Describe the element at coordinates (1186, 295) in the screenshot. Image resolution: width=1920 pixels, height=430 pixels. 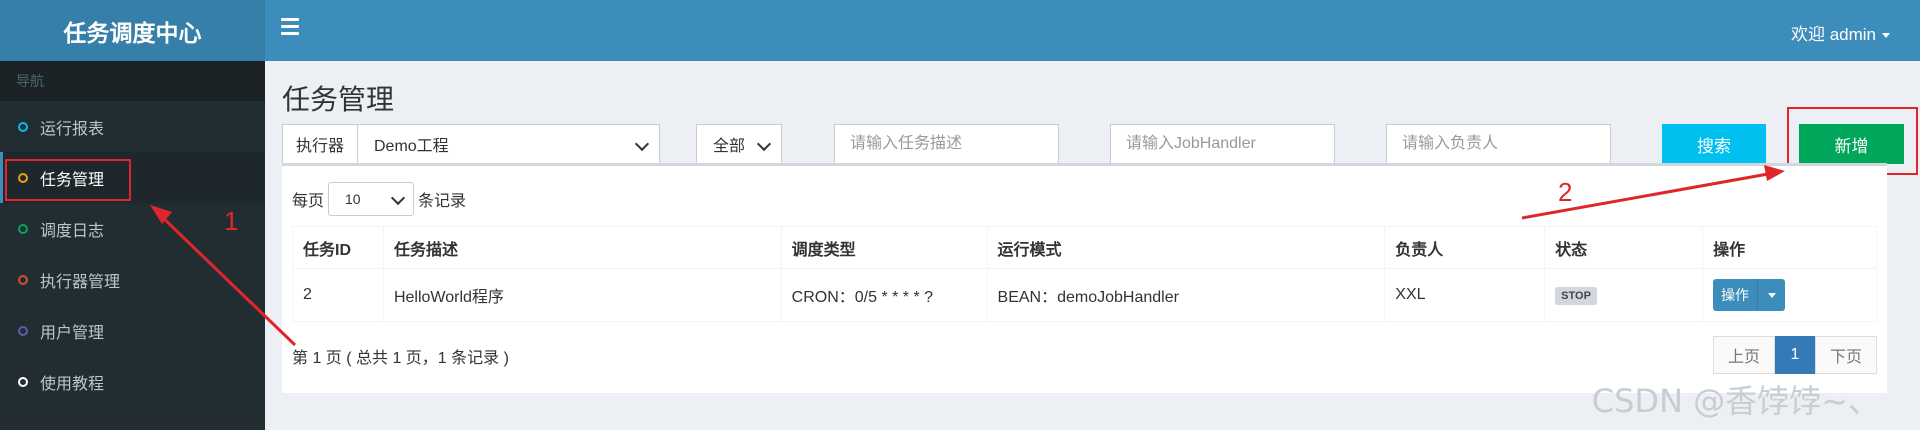
I see `cell-mode: BEAN：demoJobHandler` at that location.